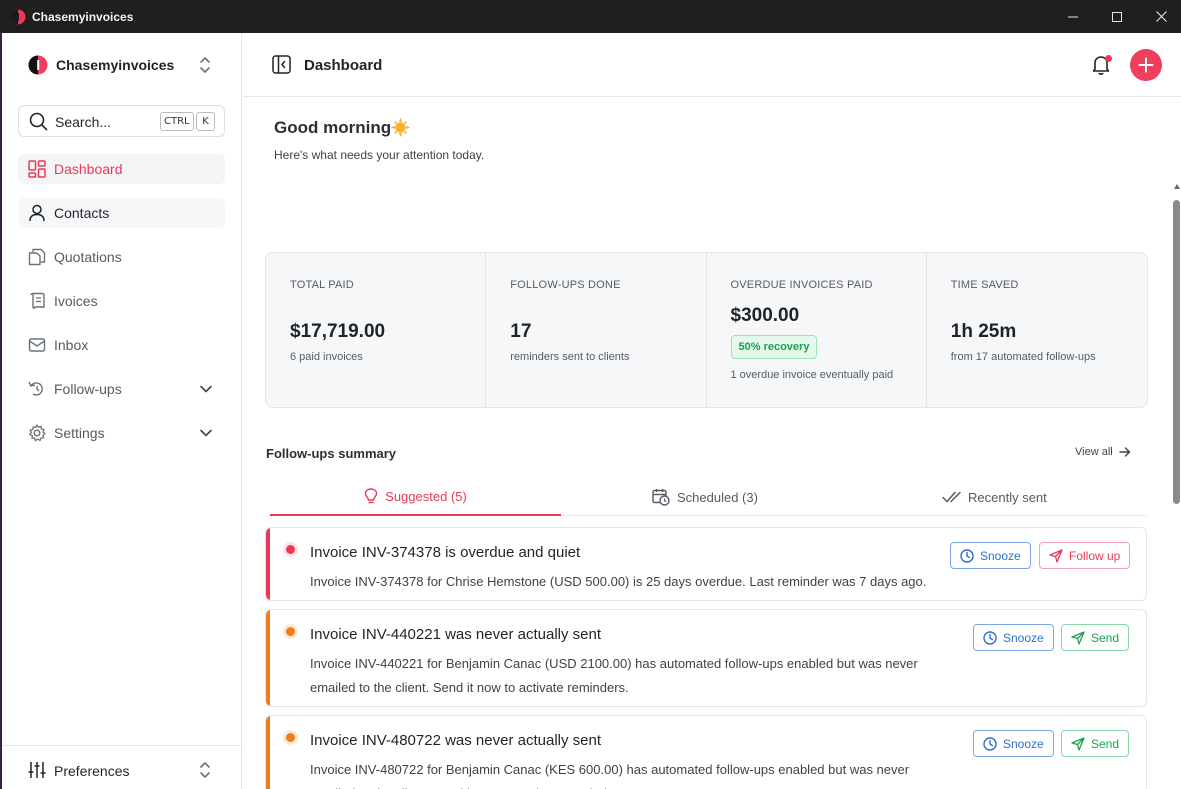 The width and height of the screenshot is (1181, 789). I want to click on stat-note: 6 paid invoices, so click(326, 357).